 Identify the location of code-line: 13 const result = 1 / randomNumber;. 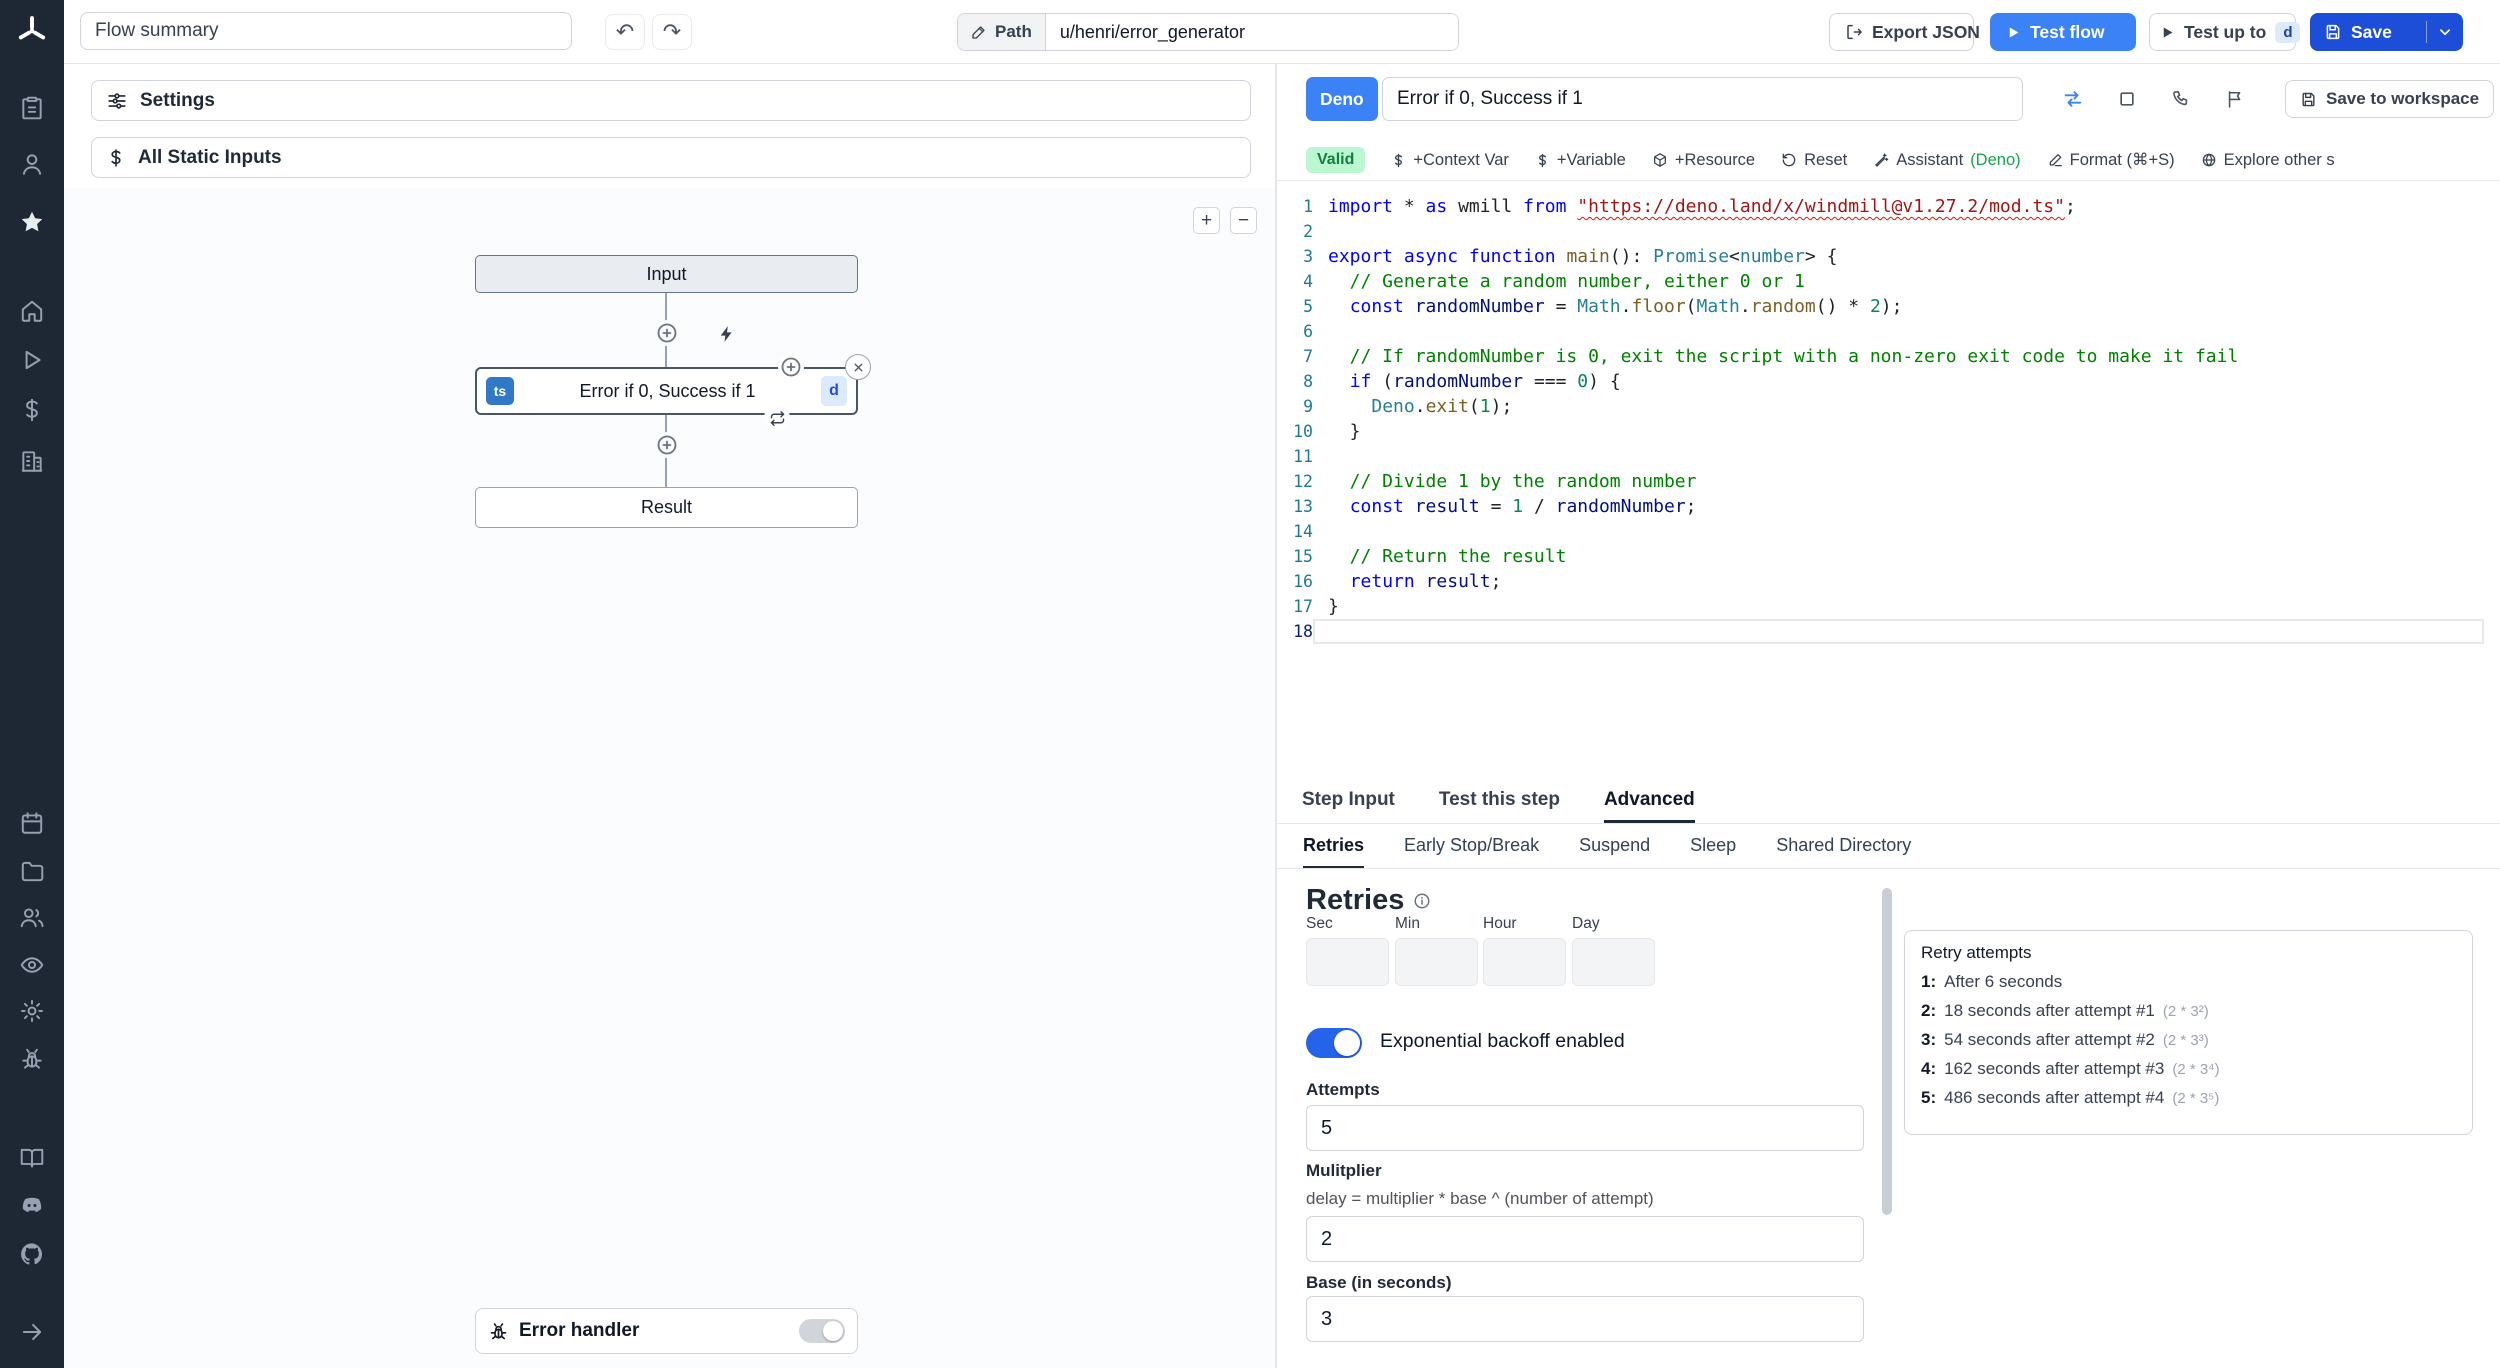
(1888, 506).